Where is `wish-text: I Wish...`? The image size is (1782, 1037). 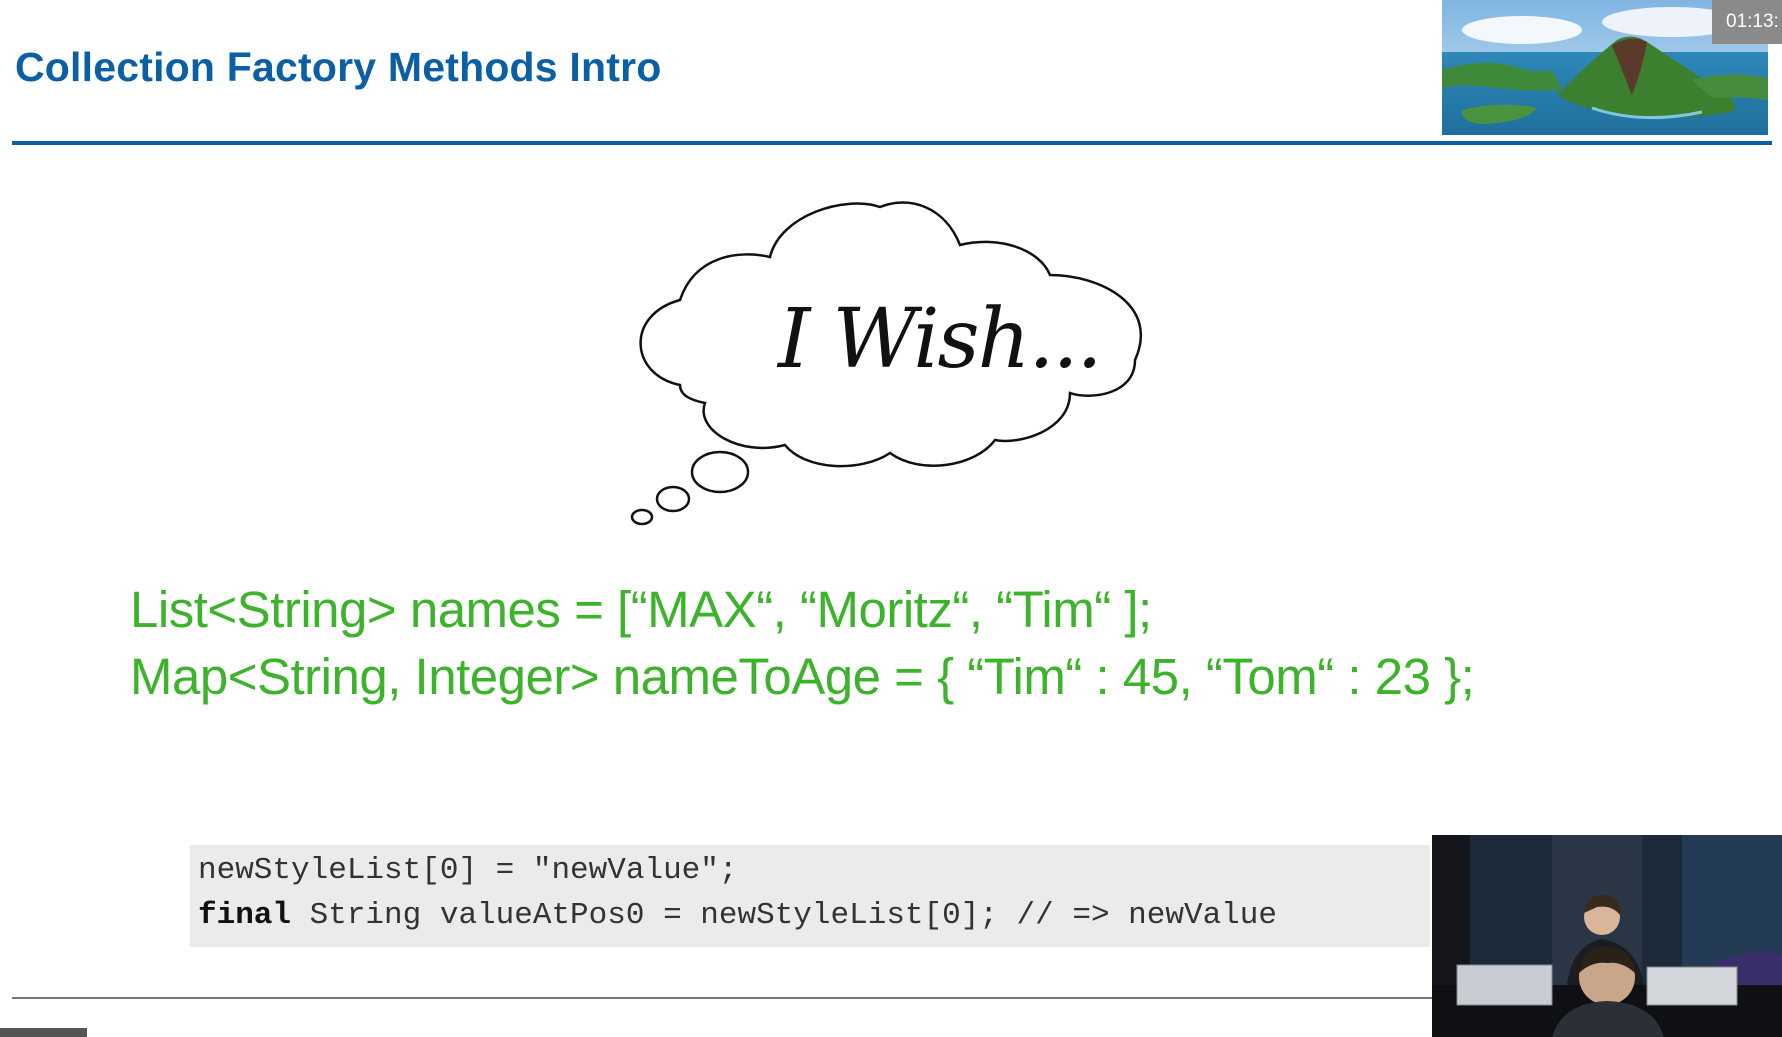
wish-text: I Wish... is located at coordinates (940, 339).